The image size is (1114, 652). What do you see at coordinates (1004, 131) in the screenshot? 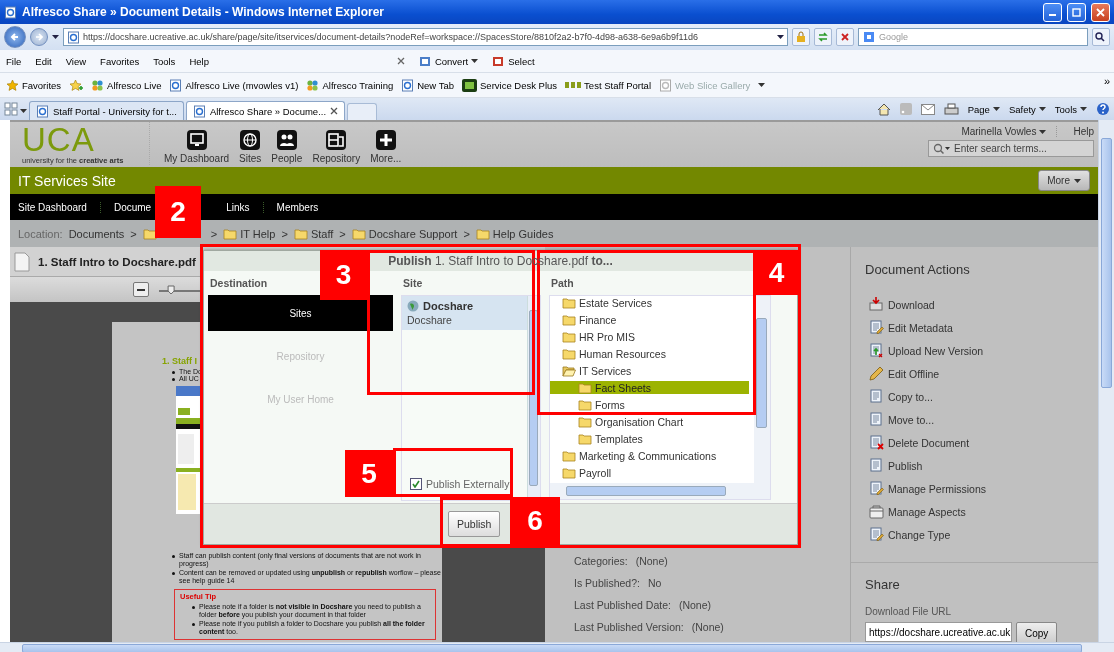
I see `user-menu: Marinella Vowles` at bounding box center [1004, 131].